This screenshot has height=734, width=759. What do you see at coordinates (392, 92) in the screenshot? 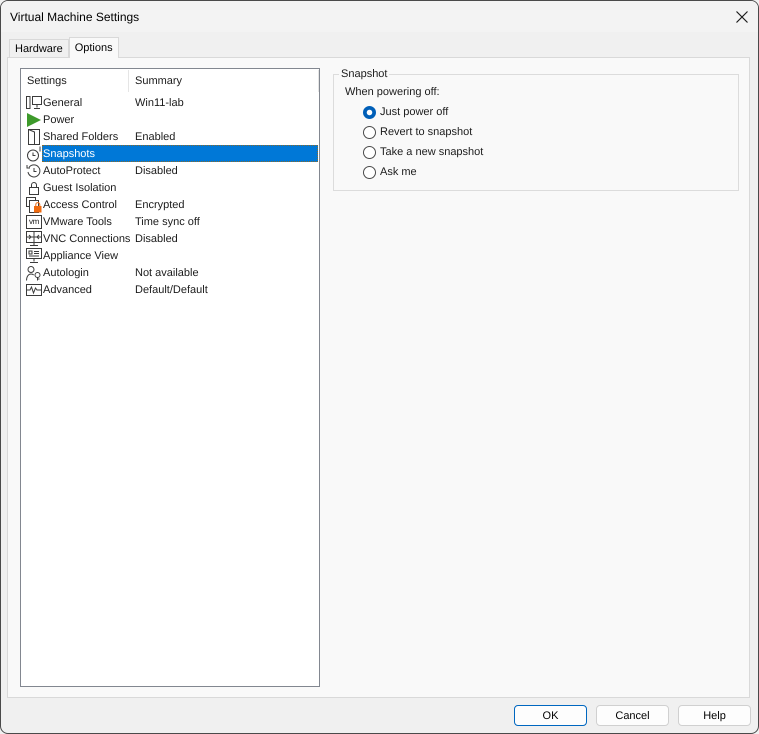
I see `prompt-text: When powering off:` at bounding box center [392, 92].